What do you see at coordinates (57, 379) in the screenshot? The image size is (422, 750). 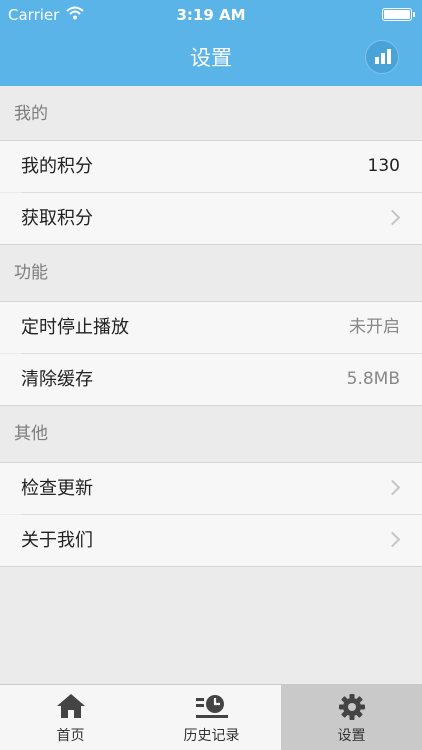 I see `row-label: 清除缓存` at bounding box center [57, 379].